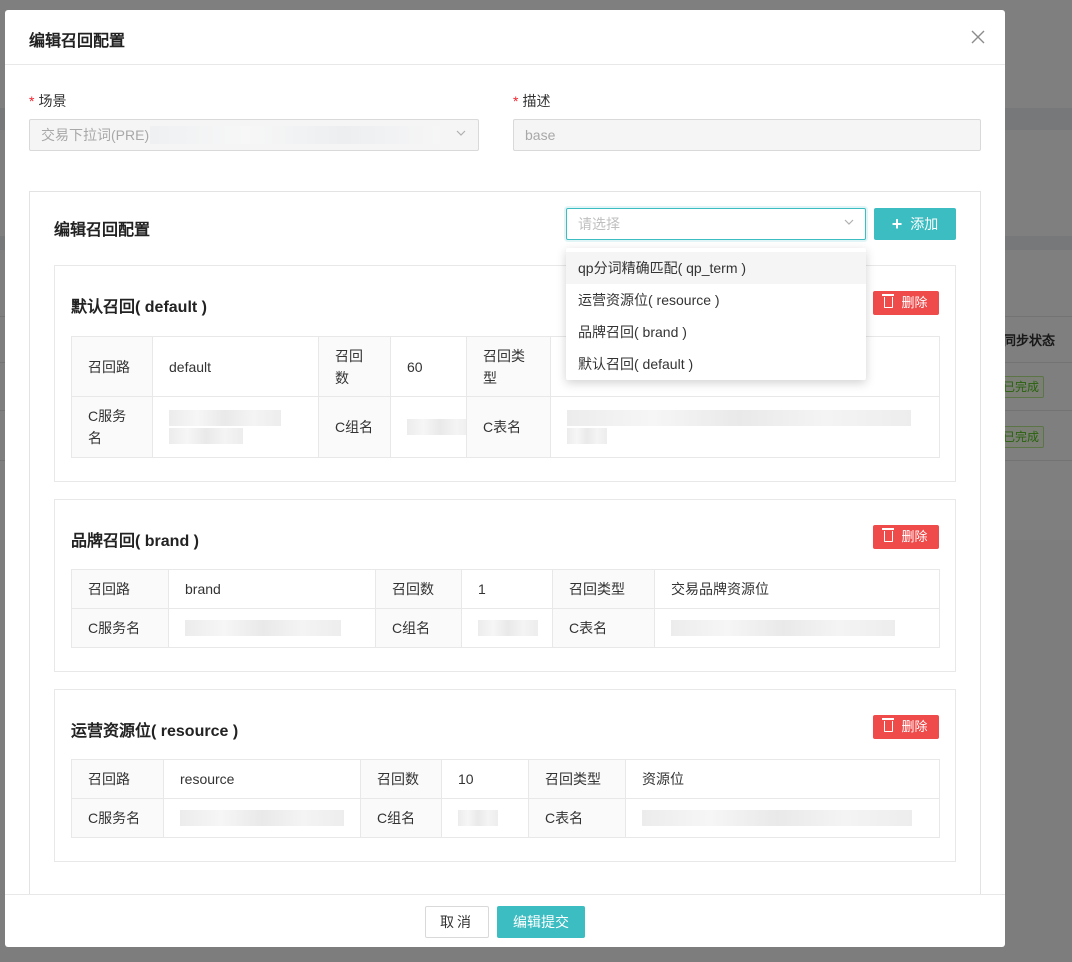  I want to click on table-value: 资源位, so click(782, 779).